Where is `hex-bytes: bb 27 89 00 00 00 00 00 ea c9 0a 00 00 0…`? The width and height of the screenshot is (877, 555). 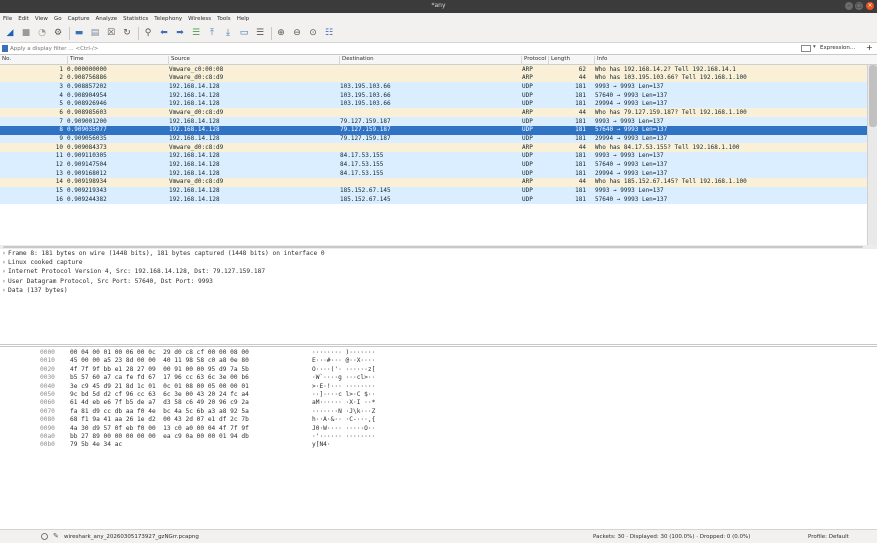
hex-bytes: bb 27 89 00 00 00 00 00 ea c9 0a 00 00 0… is located at coordinates (159, 437).